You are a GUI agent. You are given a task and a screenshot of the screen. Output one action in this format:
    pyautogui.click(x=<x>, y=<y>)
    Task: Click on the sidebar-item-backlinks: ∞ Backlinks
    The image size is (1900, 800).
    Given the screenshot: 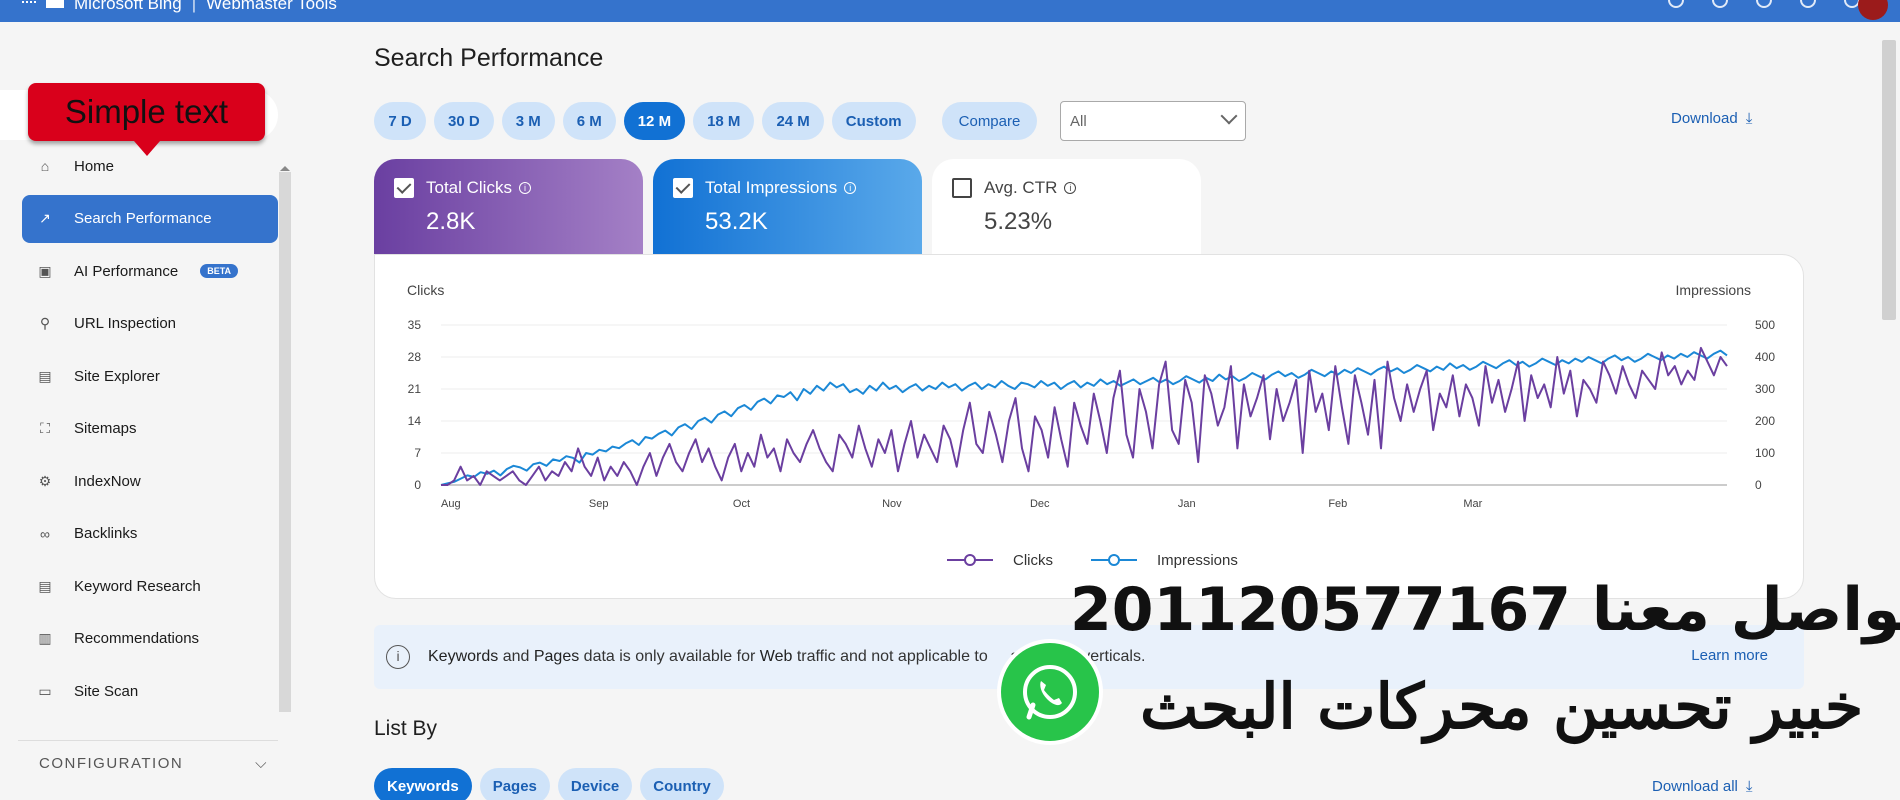 What is the action you would take?
    pyautogui.click(x=150, y=534)
    